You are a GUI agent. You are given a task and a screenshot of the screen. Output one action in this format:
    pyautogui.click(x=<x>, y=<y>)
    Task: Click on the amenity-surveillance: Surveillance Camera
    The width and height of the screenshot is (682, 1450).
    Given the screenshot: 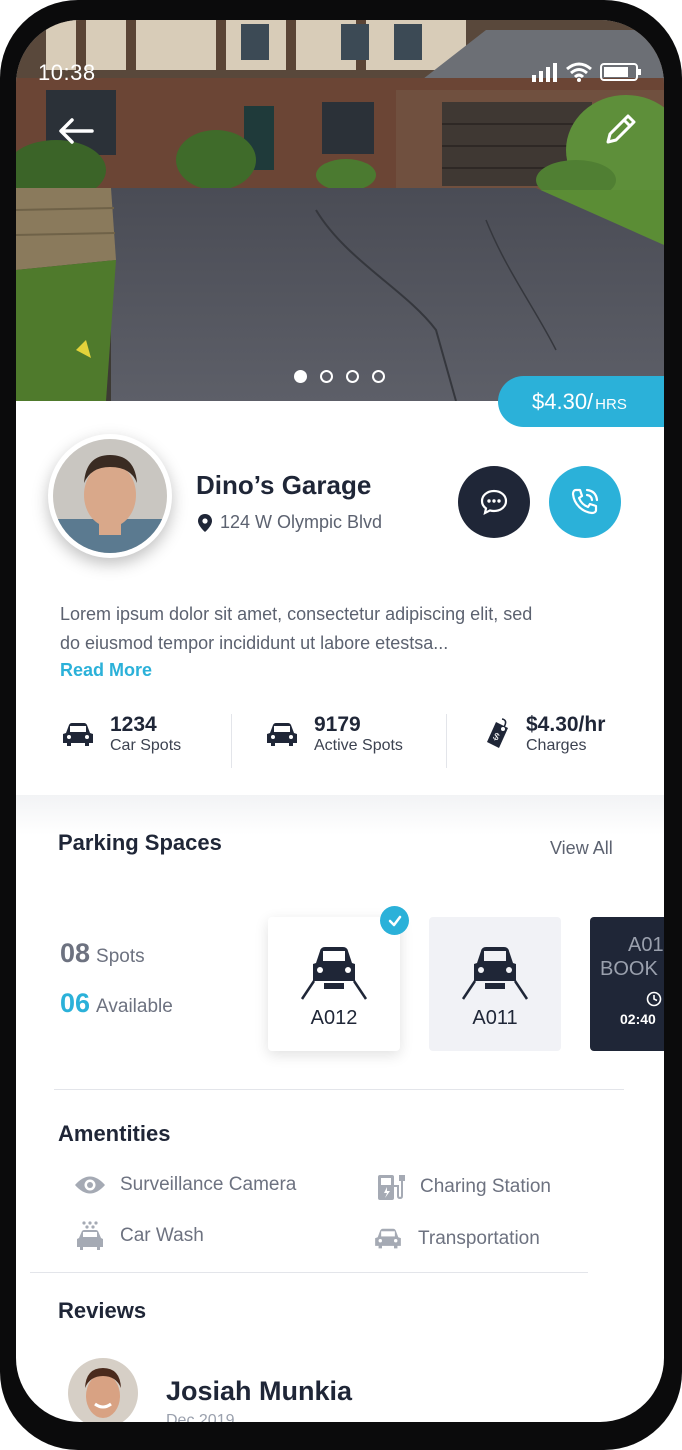 What is the action you would take?
    pyautogui.click(x=185, y=1185)
    